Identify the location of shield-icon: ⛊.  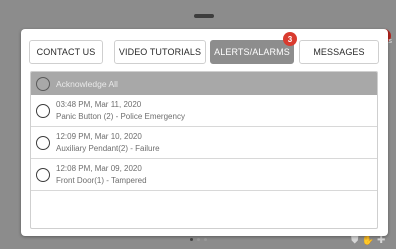
(355, 241).